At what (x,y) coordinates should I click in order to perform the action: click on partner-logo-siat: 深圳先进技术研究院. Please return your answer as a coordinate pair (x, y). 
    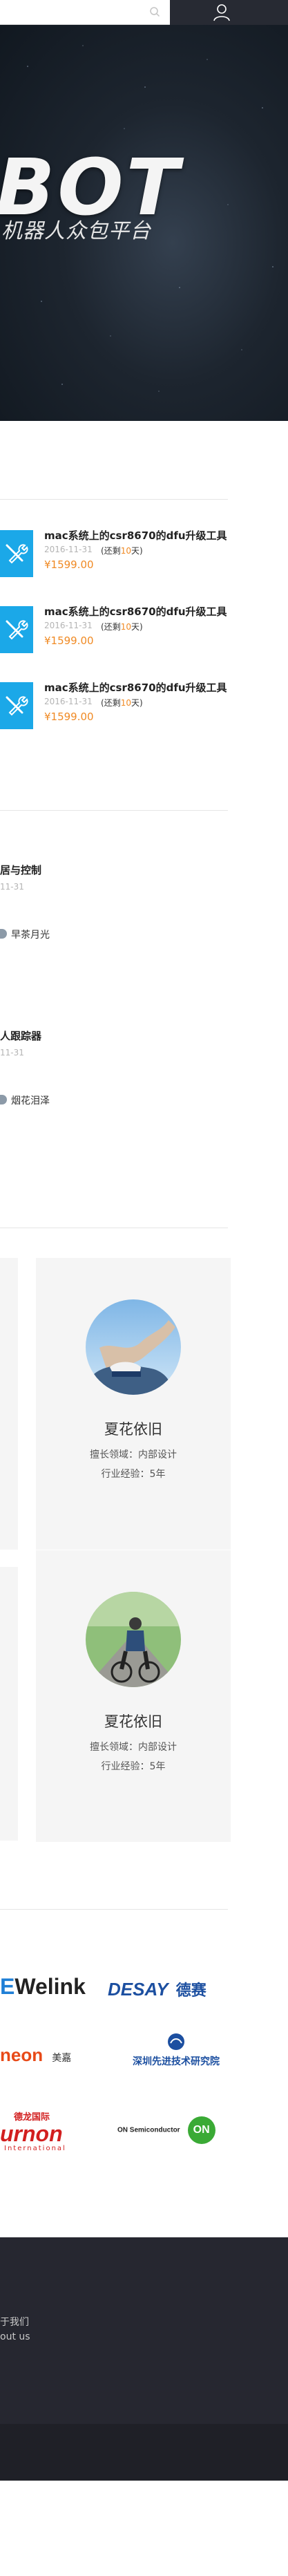
    Looking at the image, I should click on (176, 2051).